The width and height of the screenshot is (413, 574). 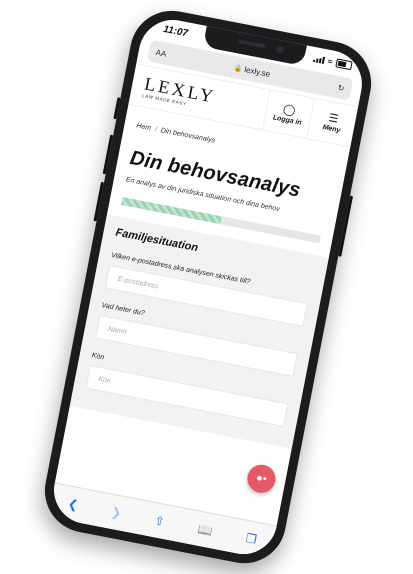 I want to click on wifi-icon: ≈, so click(x=330, y=61).